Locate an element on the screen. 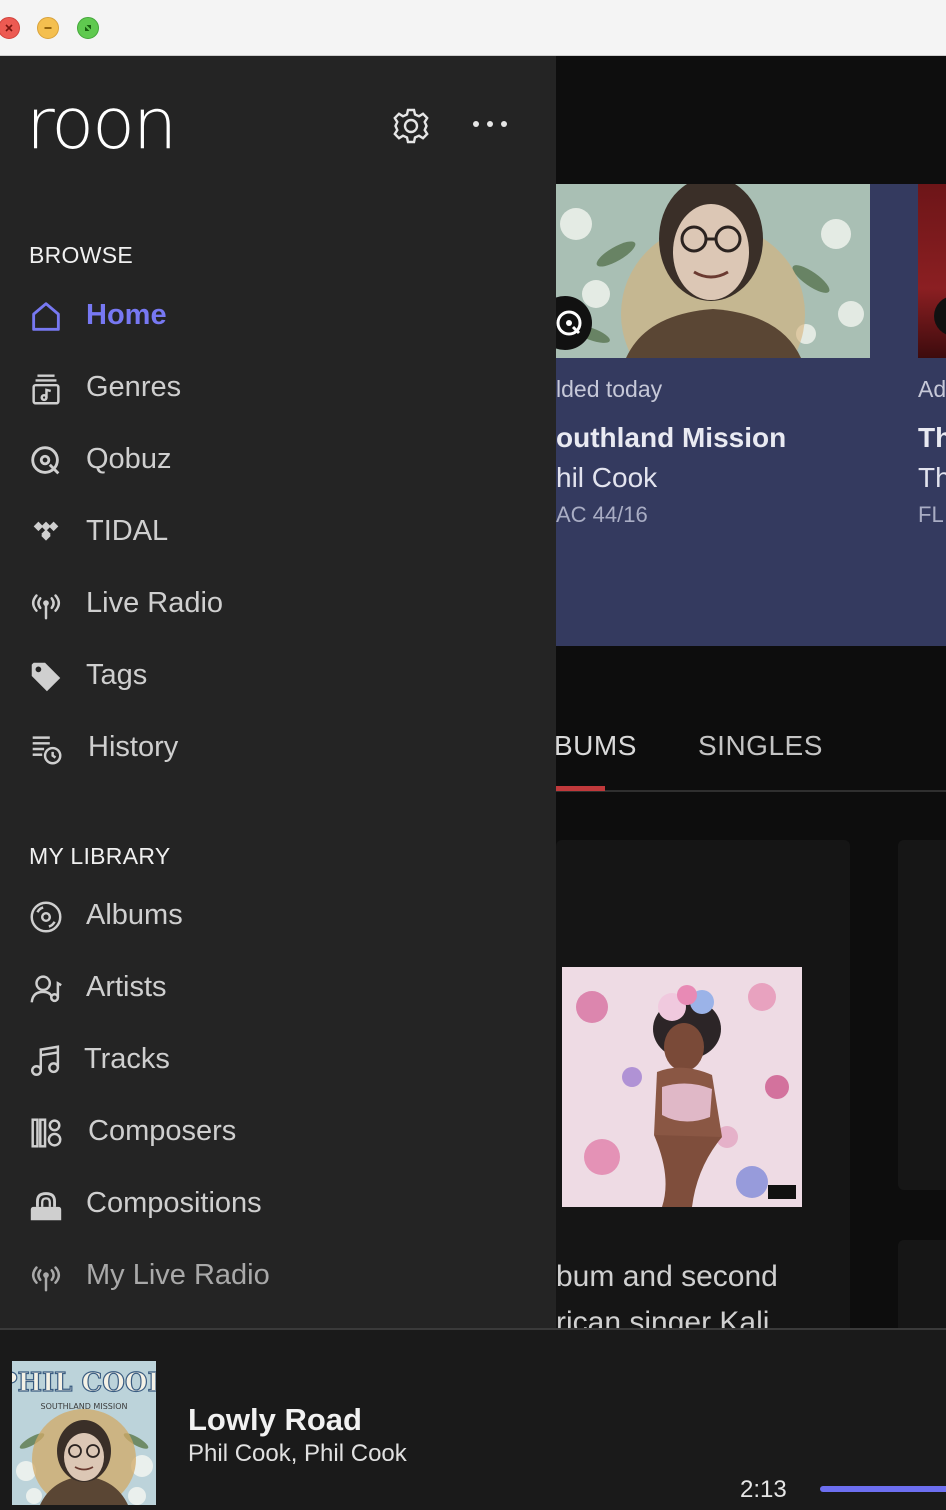 The image size is (946, 1510). sidebar-item-compositions: Compositions is located at coordinates (278, 1205).